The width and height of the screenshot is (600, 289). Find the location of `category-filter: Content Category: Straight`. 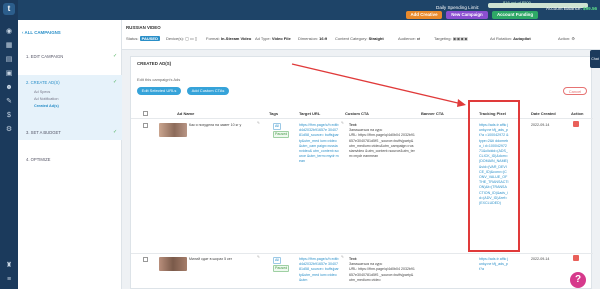

category-filter: Content Category: Straight is located at coordinates (359, 38).